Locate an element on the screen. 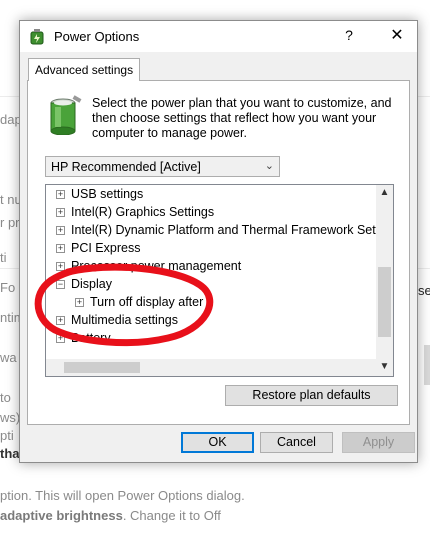  background-text: se is located at coordinates (424, 290).